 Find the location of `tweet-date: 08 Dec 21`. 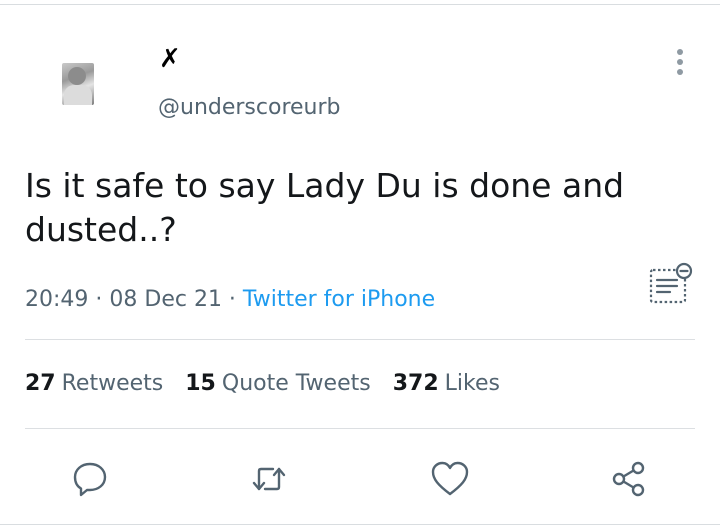

tweet-date: 08 Dec 21 is located at coordinates (165, 299).